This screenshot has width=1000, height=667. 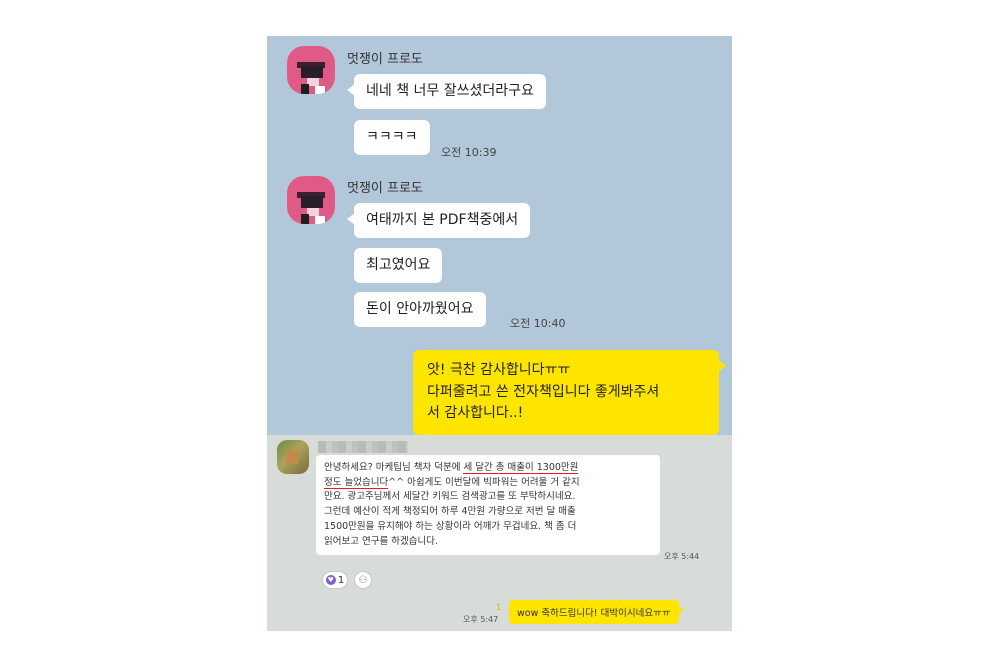 I want to click on reaction-count: 1, so click(x=341, y=580).